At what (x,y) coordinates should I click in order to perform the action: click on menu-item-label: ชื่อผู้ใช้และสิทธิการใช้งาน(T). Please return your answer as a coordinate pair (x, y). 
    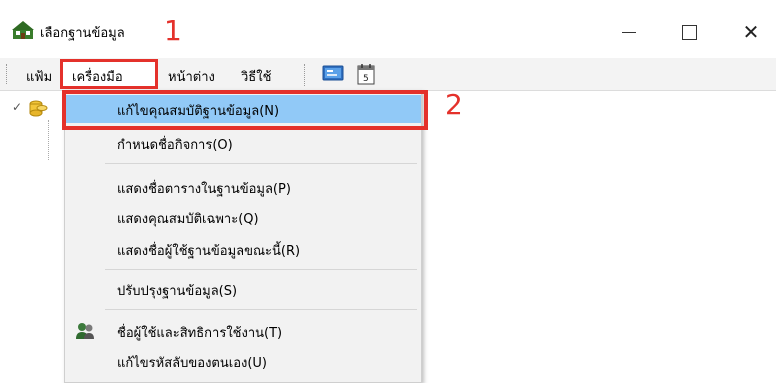
    Looking at the image, I should click on (200, 333).